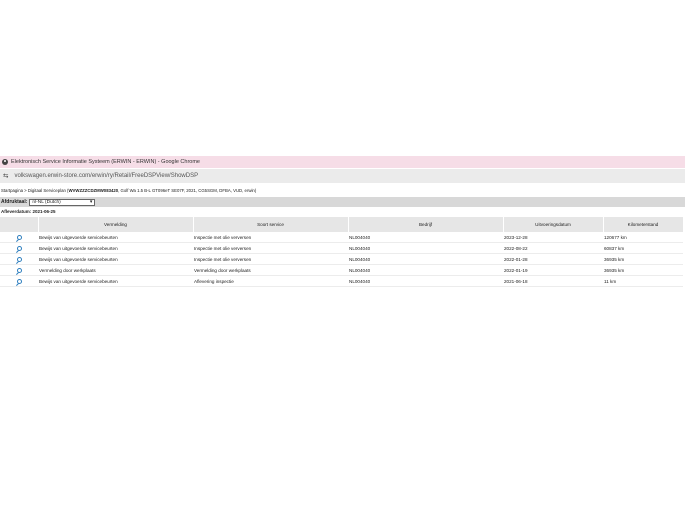  I want to click on cell-datum: 2022-01-19, so click(553, 270).